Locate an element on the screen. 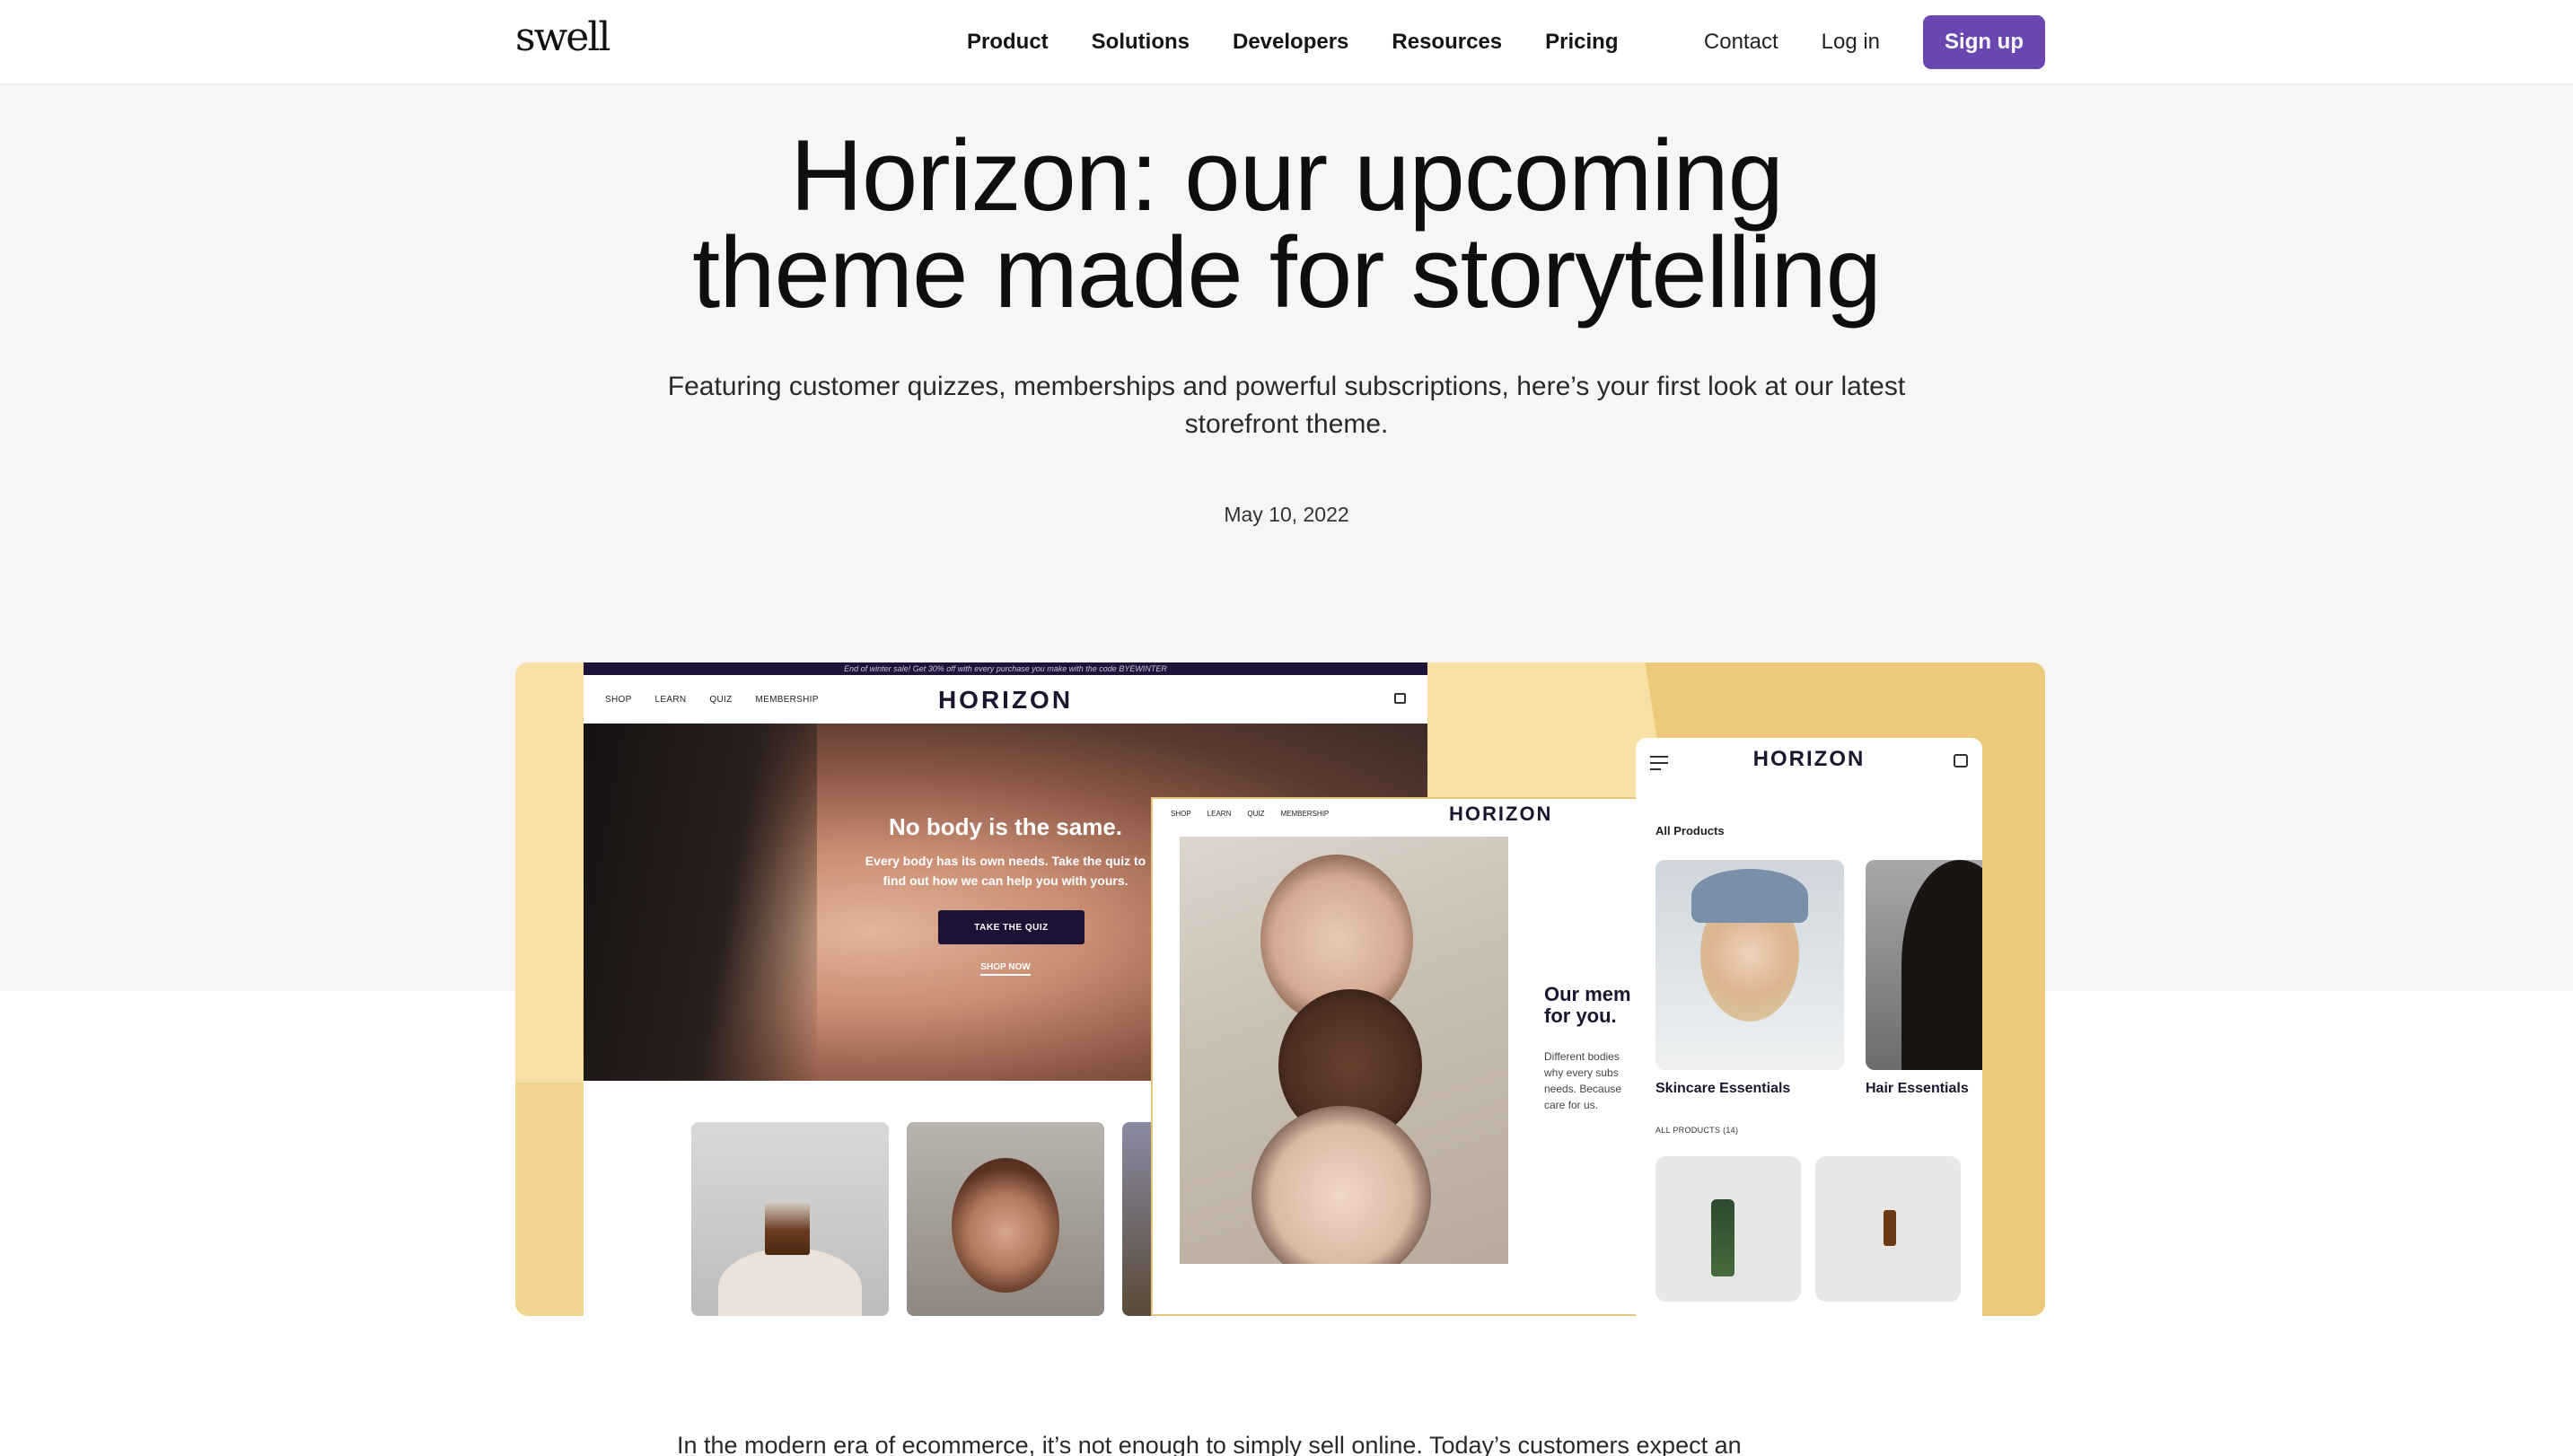 This screenshot has width=2573, height=1456. all-products-heading: All Products is located at coordinates (1690, 831).